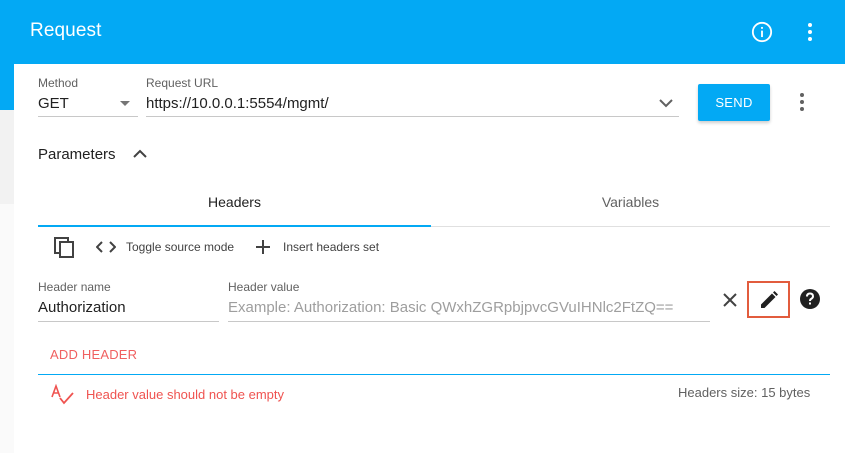 Image resolution: width=845 pixels, height=453 pixels. Describe the element at coordinates (666, 103) in the screenshot. I see `chevron-down-icon` at that location.